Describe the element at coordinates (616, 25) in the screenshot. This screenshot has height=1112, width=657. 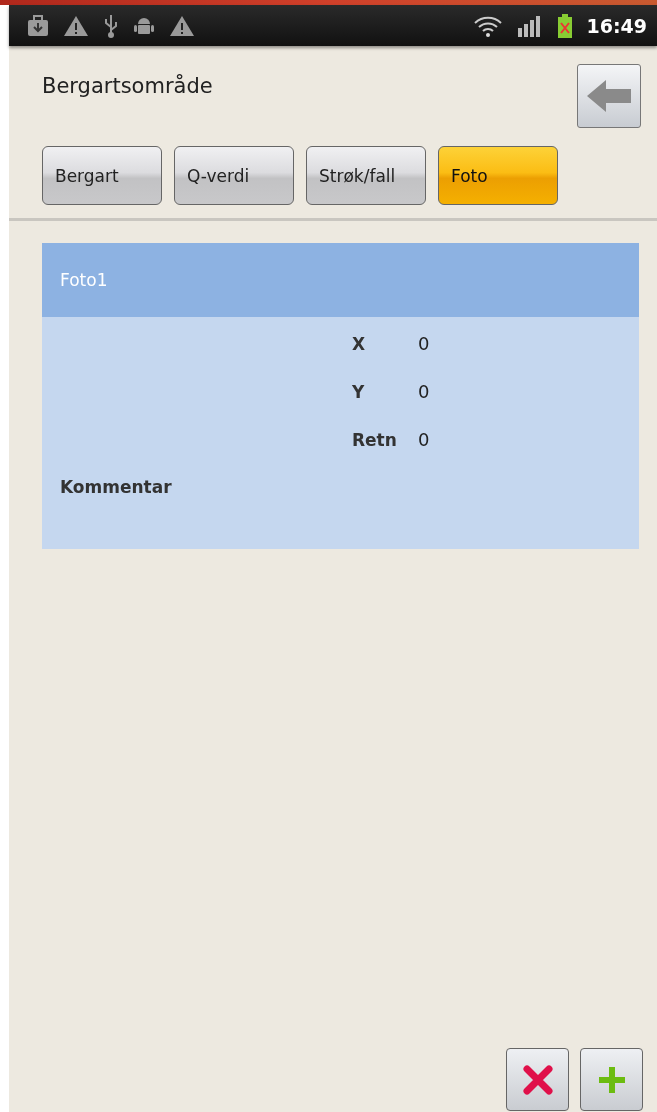
I see `clock: 16:49` at that location.